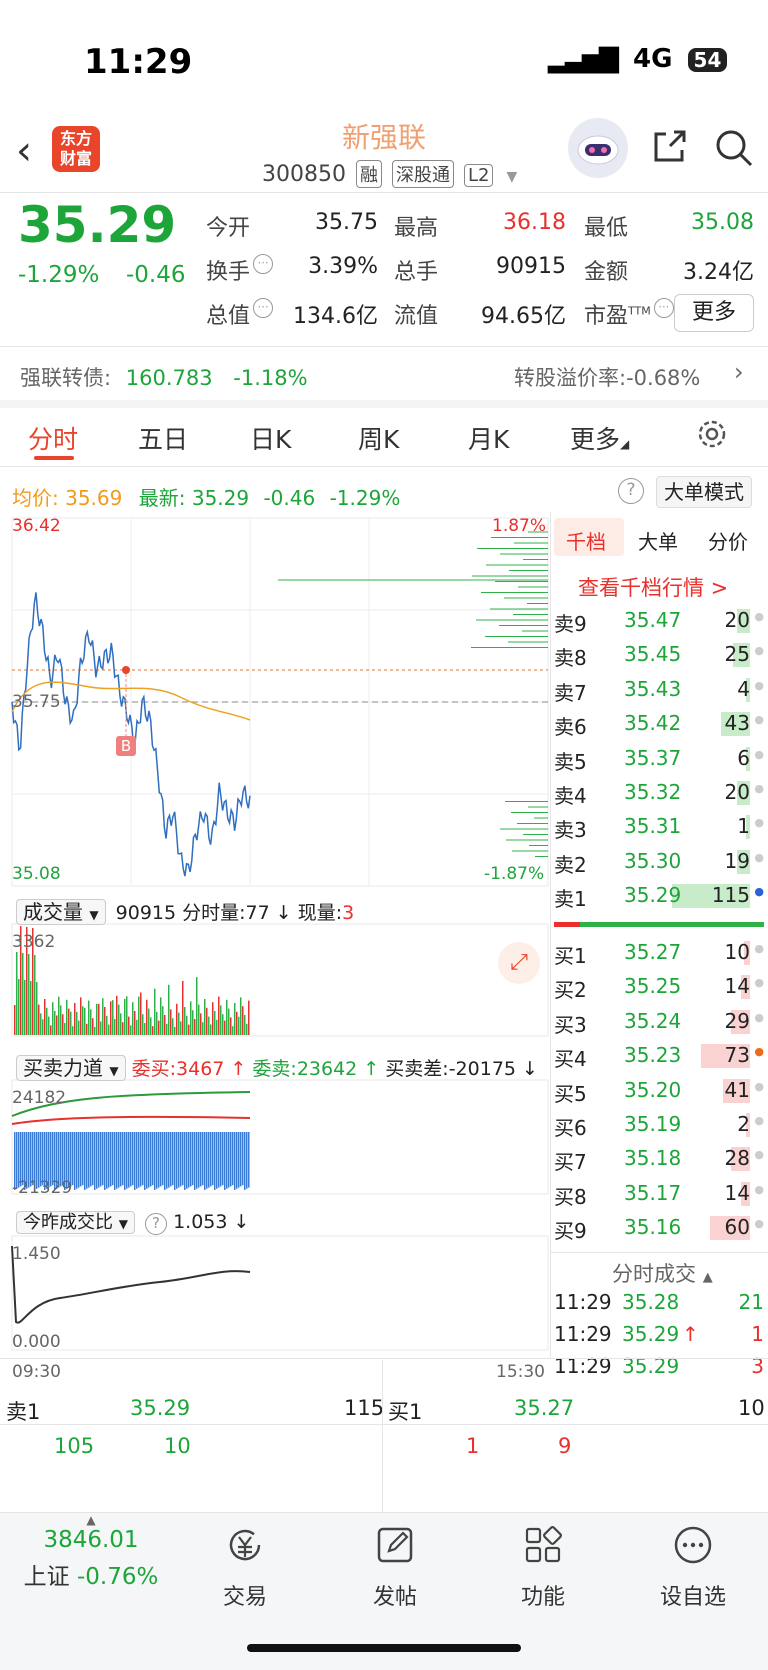  What do you see at coordinates (512, 177) in the screenshot?
I see `caret-down-icon: ▼` at bounding box center [512, 177].